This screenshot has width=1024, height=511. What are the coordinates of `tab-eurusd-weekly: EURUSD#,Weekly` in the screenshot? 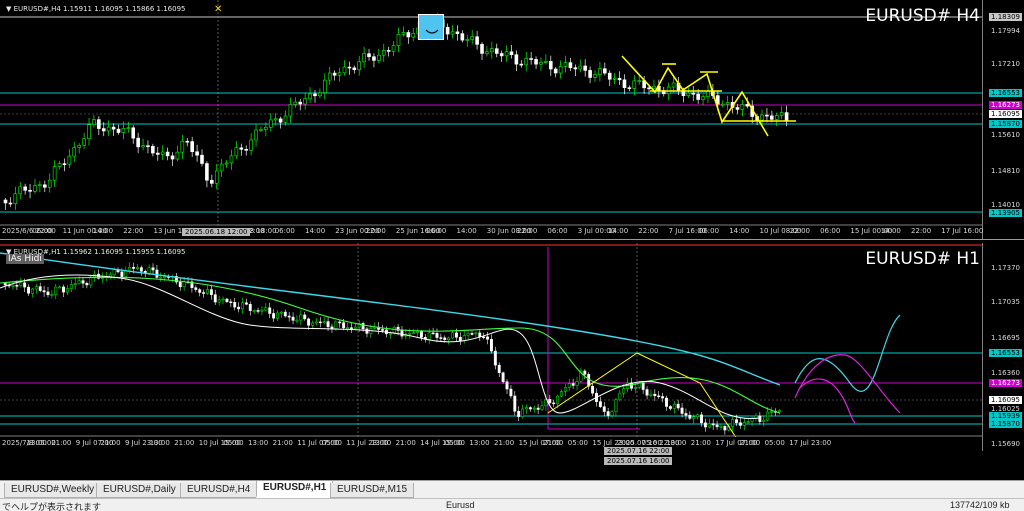 It's located at (53, 490).